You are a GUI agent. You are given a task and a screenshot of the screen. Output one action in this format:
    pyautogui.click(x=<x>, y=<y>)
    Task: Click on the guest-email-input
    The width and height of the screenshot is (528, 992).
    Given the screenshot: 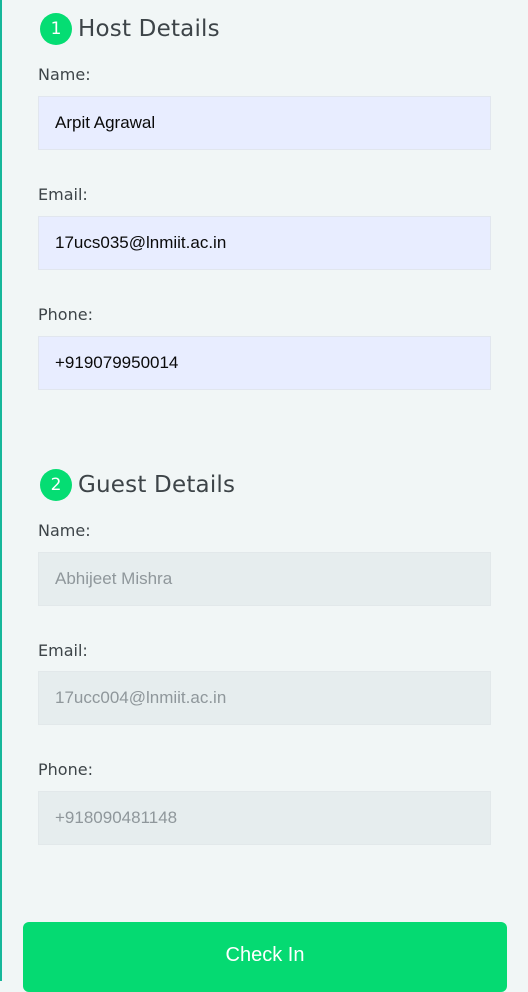 What is the action you would take?
    pyautogui.click(x=264, y=698)
    